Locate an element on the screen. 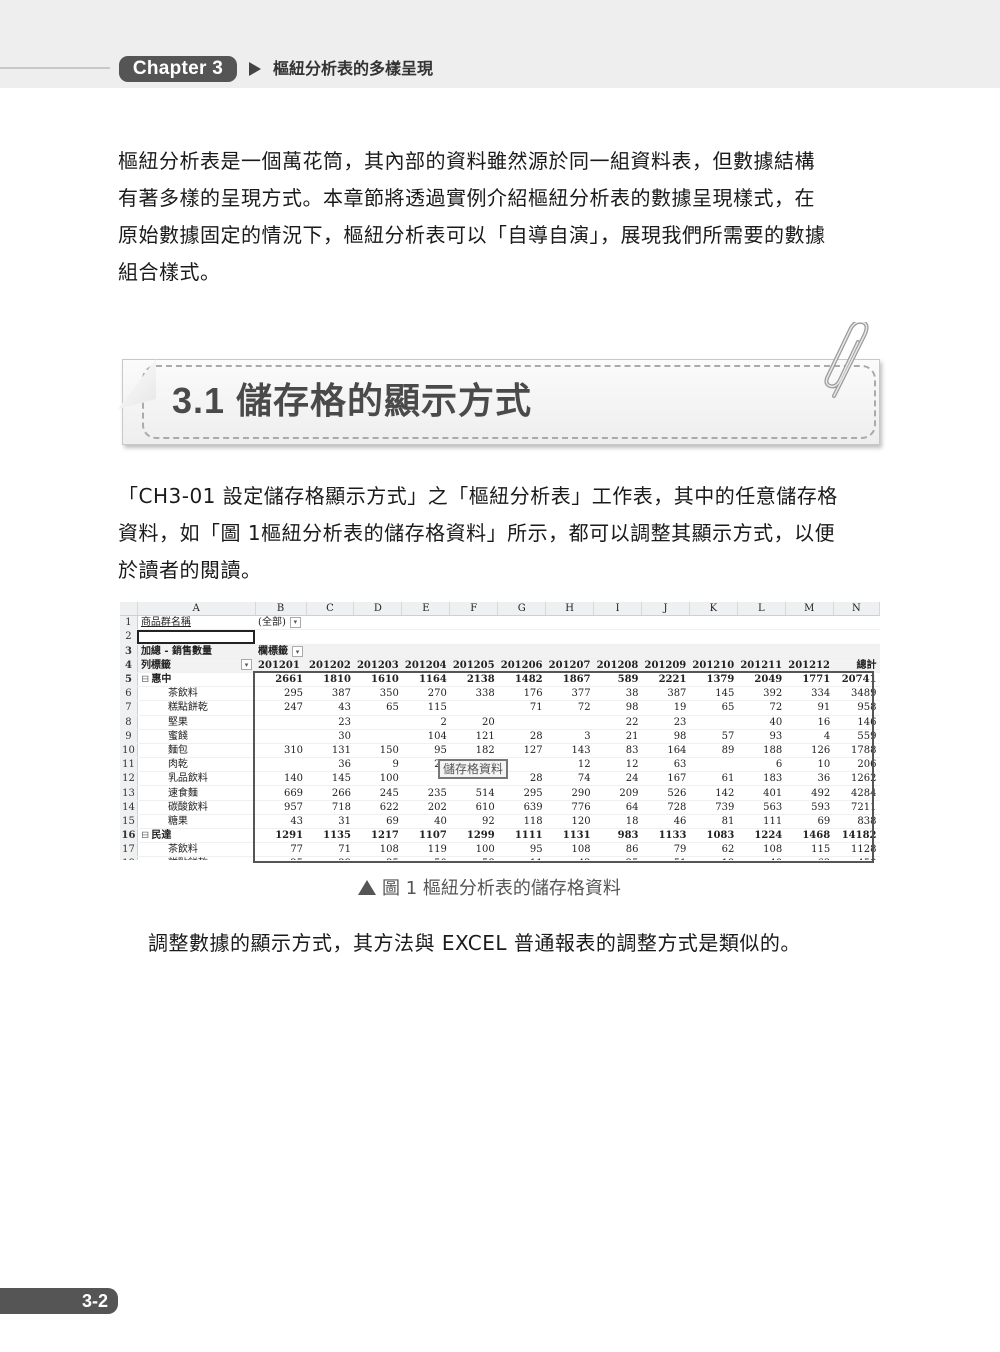 This screenshot has width=1000, height=1352. value-field-label: 加總 - 銷售數量 is located at coordinates (196, 651).